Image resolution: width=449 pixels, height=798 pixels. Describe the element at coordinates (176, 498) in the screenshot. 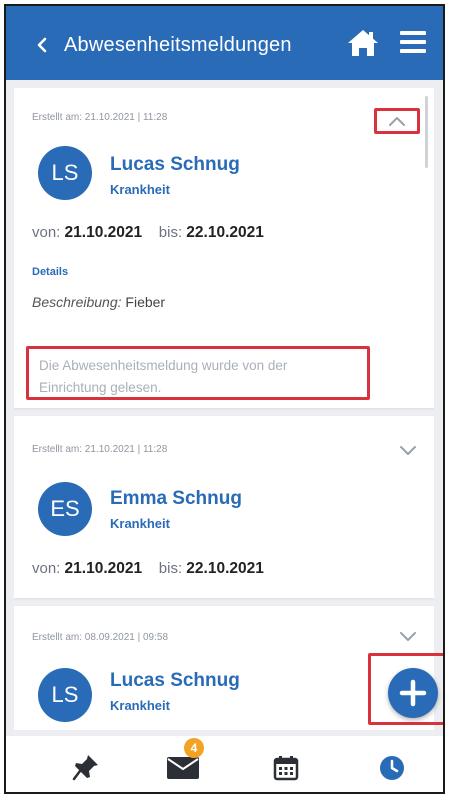

I see `person-name: Emma Schnug` at that location.